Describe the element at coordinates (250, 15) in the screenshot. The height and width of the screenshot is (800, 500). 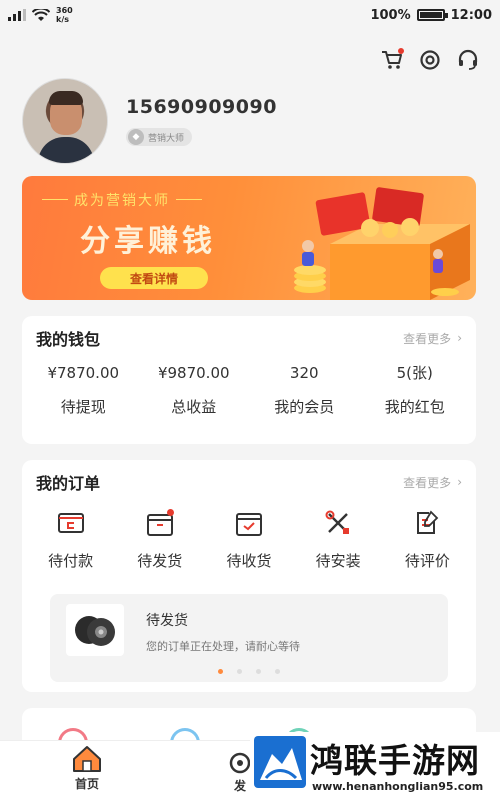
I see `status-bar: 360 k/s 100% 12:00` at that location.